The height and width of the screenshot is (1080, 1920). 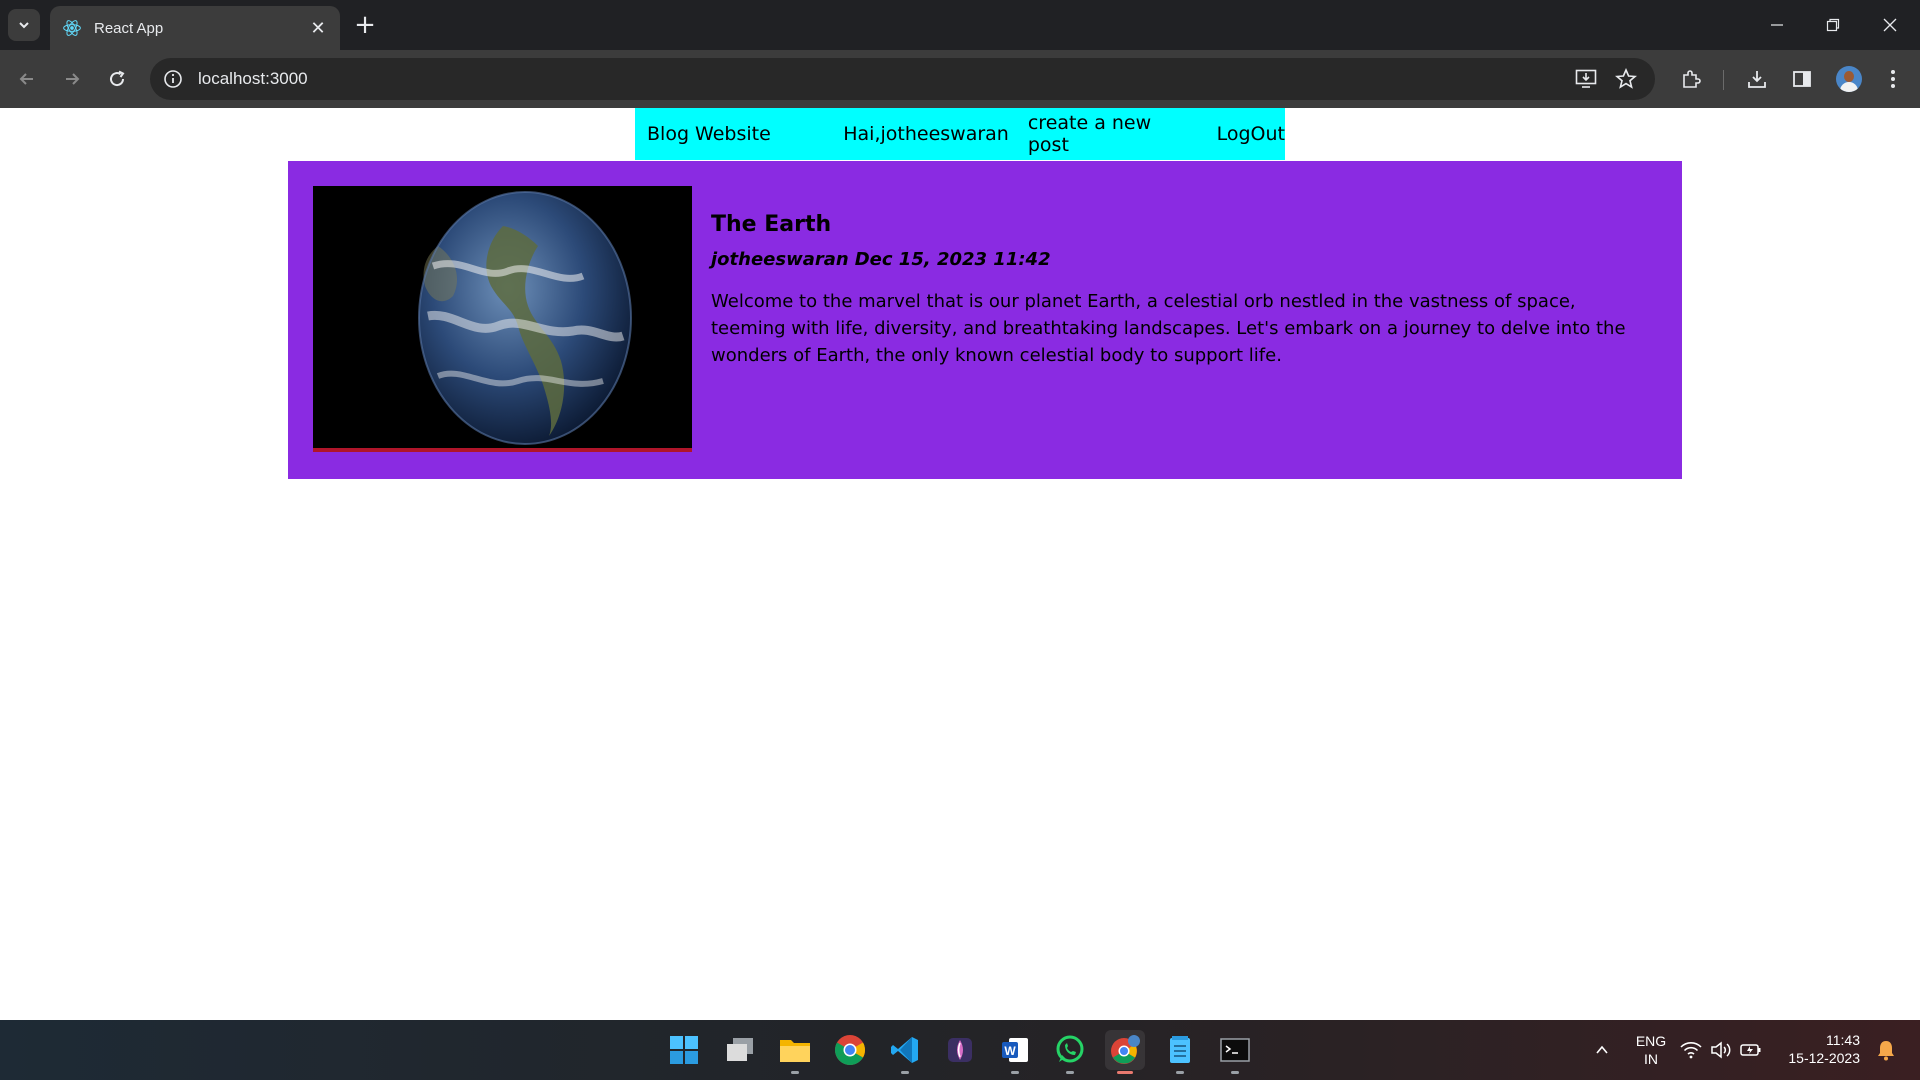 I want to click on post-info: jotheeswaran Dec 15, 2023 11:42, so click(x=1171, y=260).